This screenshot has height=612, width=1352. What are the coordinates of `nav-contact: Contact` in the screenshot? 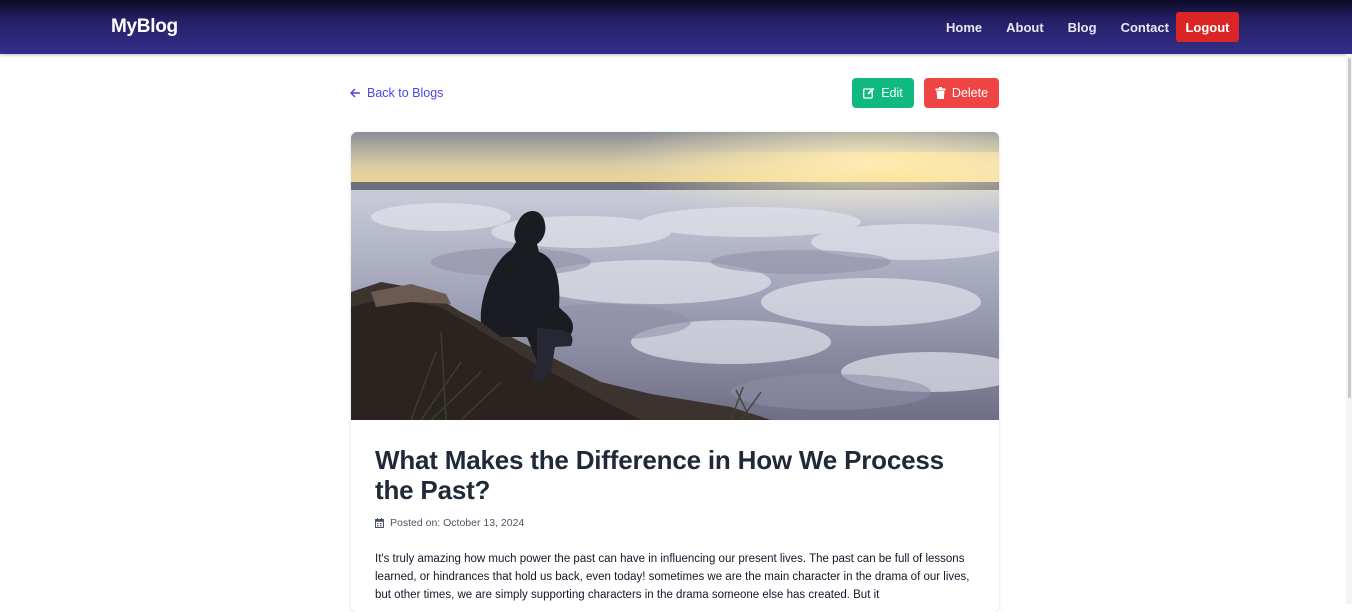 It's located at (1145, 27).